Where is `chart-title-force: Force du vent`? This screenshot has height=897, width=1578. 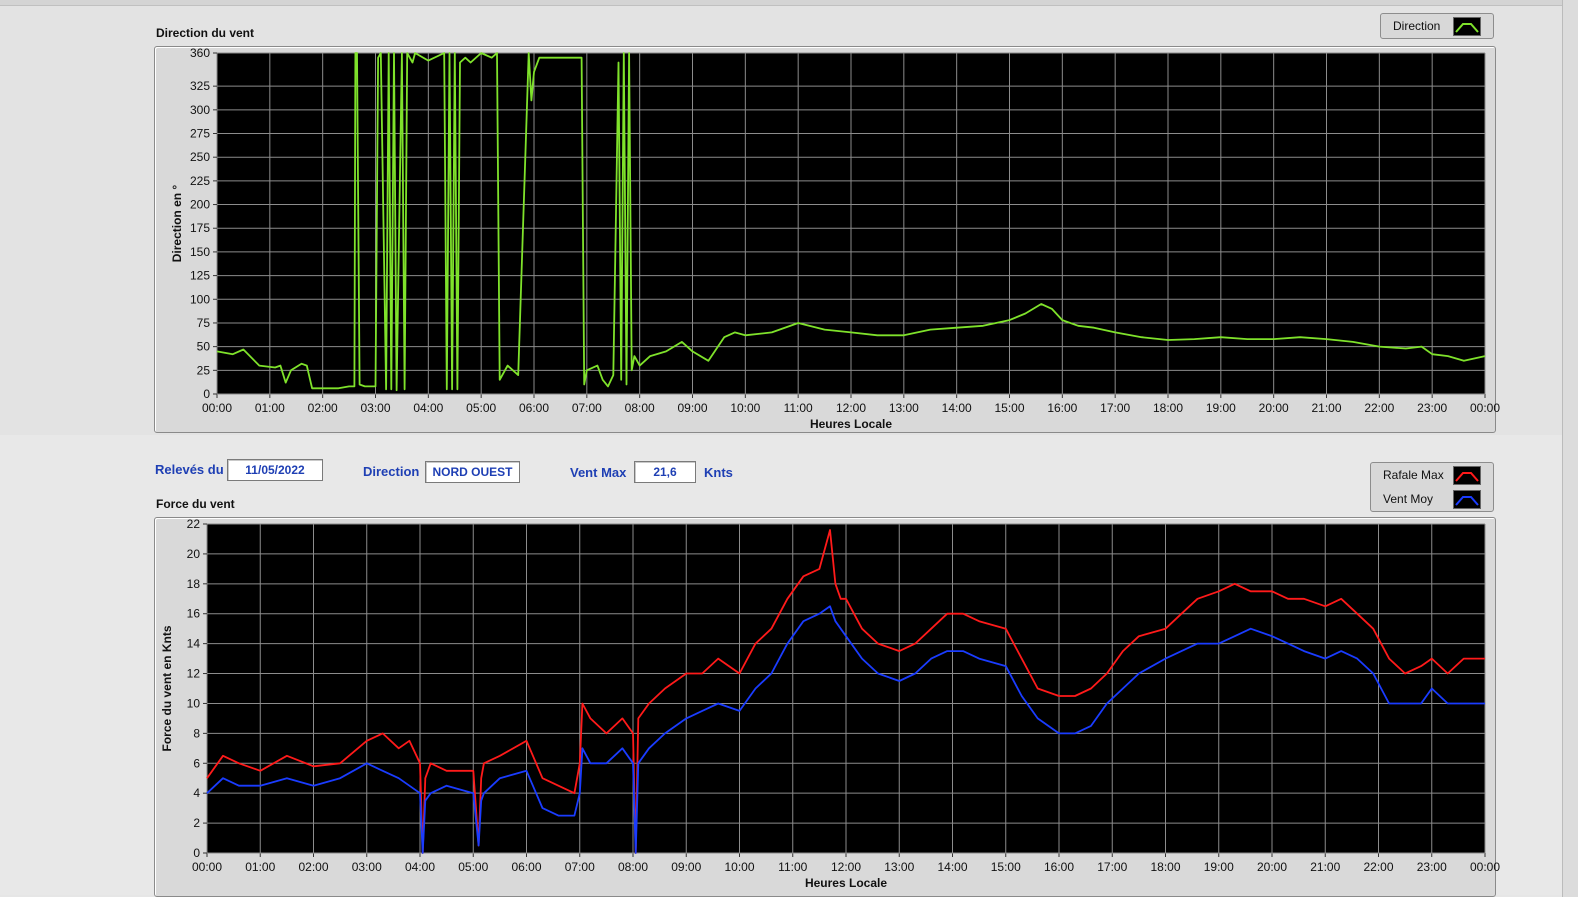 chart-title-force: Force du vent is located at coordinates (195, 504).